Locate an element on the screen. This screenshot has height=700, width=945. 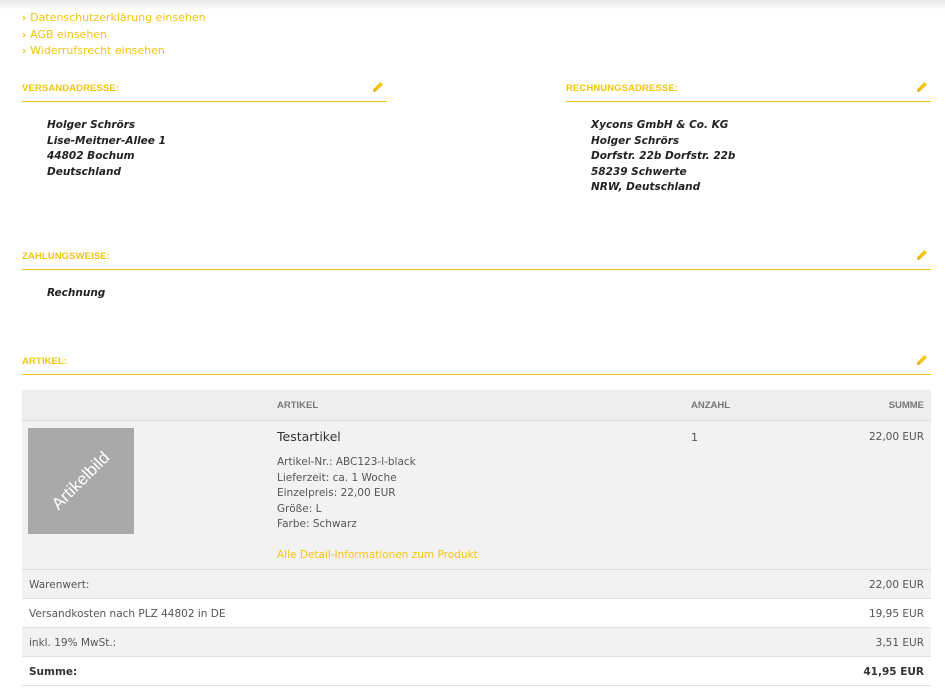
total-row: Summe: 41,95 EUR is located at coordinates (476, 671).